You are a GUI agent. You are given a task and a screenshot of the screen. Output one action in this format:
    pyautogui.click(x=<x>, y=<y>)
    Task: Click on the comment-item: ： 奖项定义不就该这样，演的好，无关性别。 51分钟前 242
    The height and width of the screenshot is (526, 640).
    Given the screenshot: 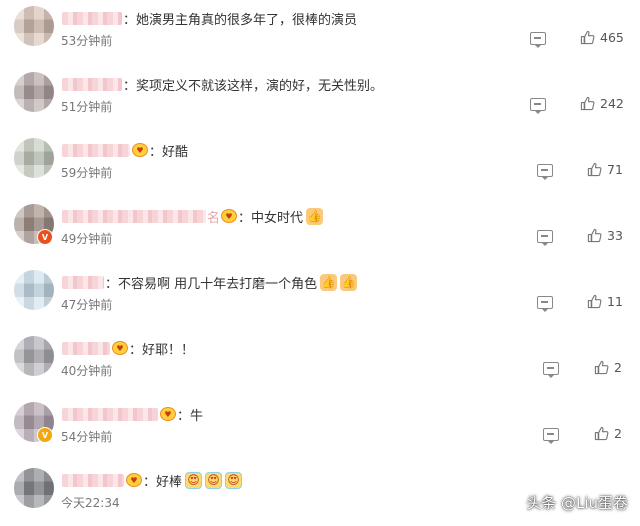 What is the action you would take?
    pyautogui.click(x=320, y=97)
    